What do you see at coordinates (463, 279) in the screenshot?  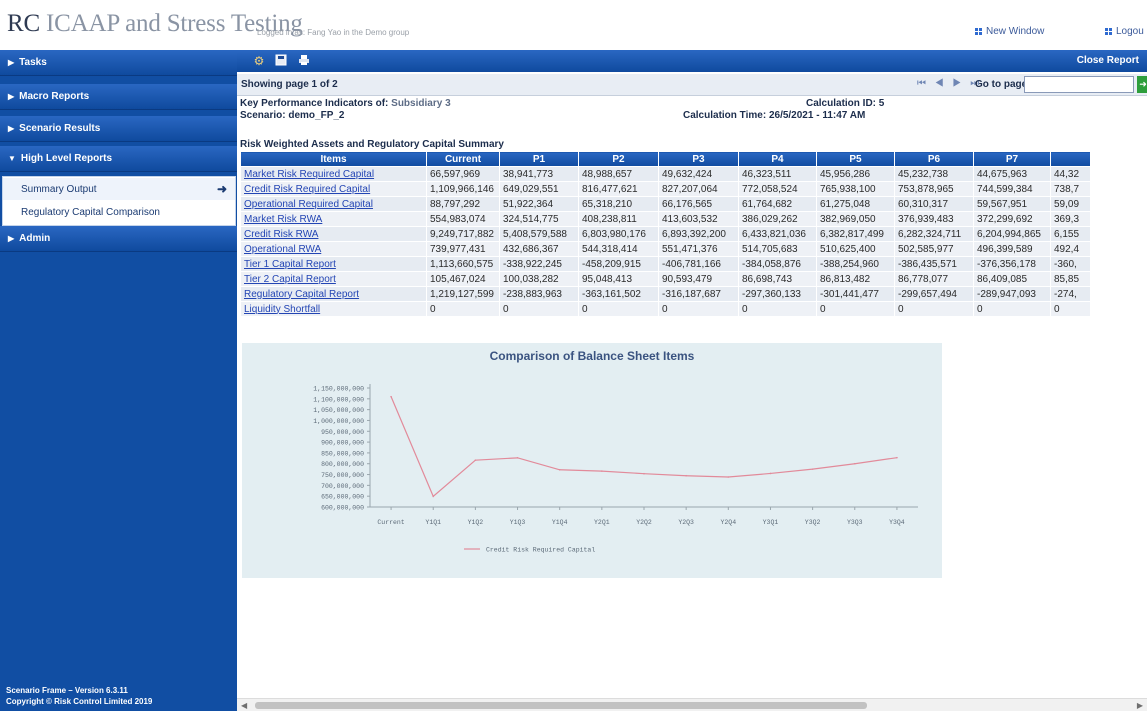 I see `table-cell: 105,467,024` at bounding box center [463, 279].